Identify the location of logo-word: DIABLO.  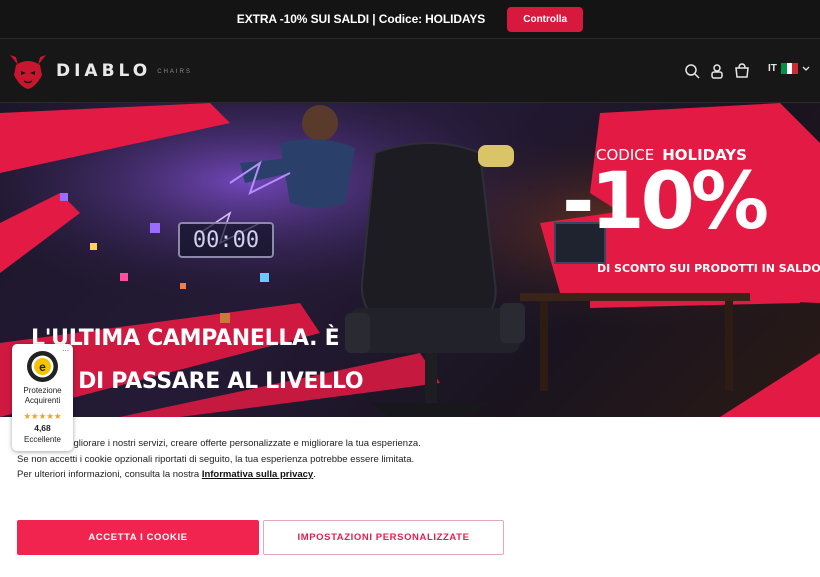
(104, 71).